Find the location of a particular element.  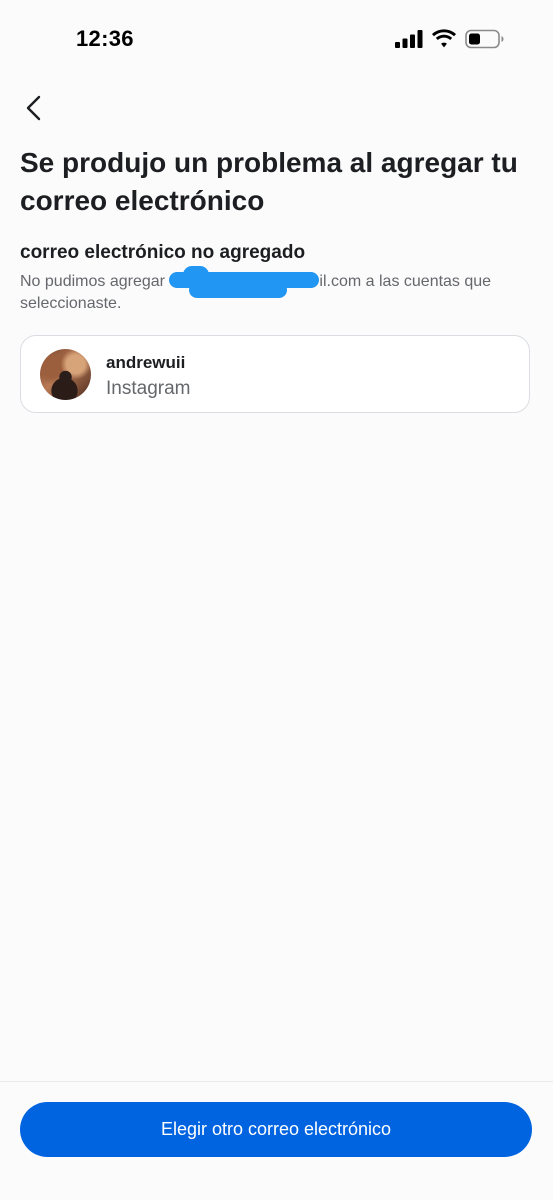

account-card: andrewuii Instagram is located at coordinates (275, 374).